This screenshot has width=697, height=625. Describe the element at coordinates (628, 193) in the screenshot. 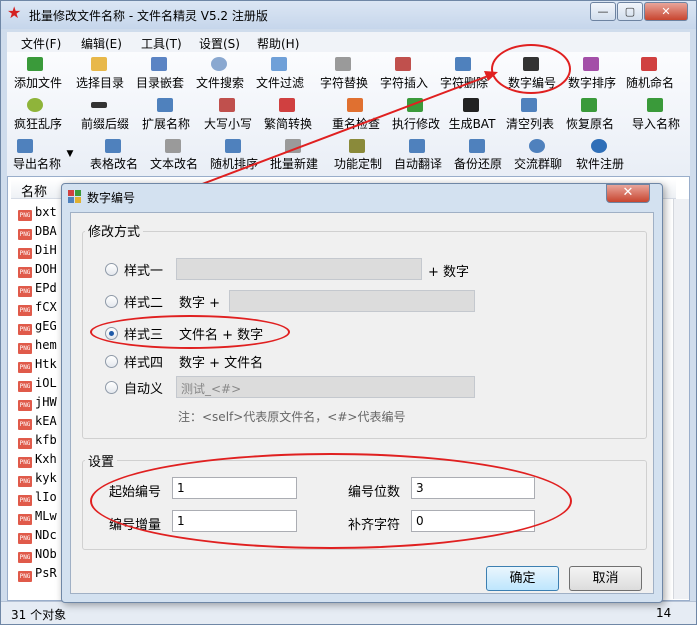

I see `dialog-close-button: ✕` at that location.